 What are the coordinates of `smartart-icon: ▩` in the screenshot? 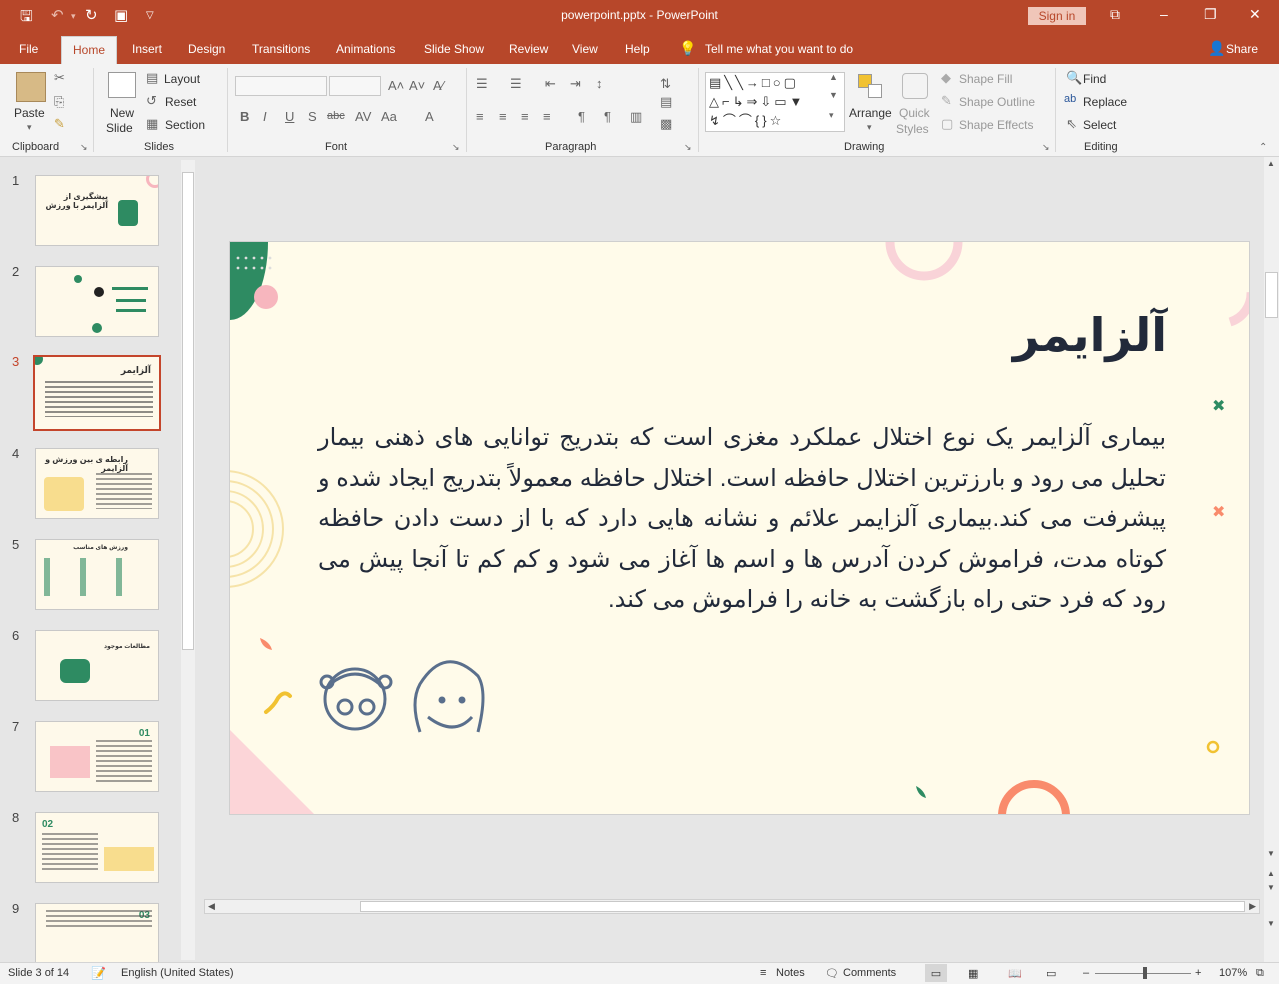 It's located at (666, 124).